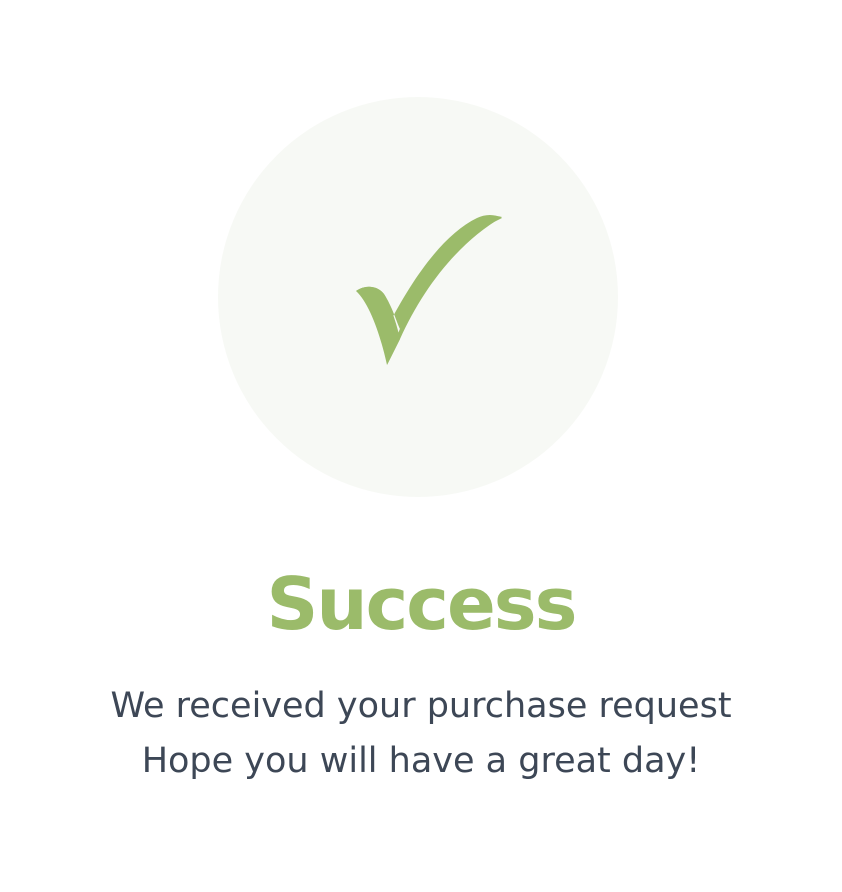  What do you see at coordinates (421, 706) in the screenshot?
I see `success-message-line-1: We received your purchase request` at bounding box center [421, 706].